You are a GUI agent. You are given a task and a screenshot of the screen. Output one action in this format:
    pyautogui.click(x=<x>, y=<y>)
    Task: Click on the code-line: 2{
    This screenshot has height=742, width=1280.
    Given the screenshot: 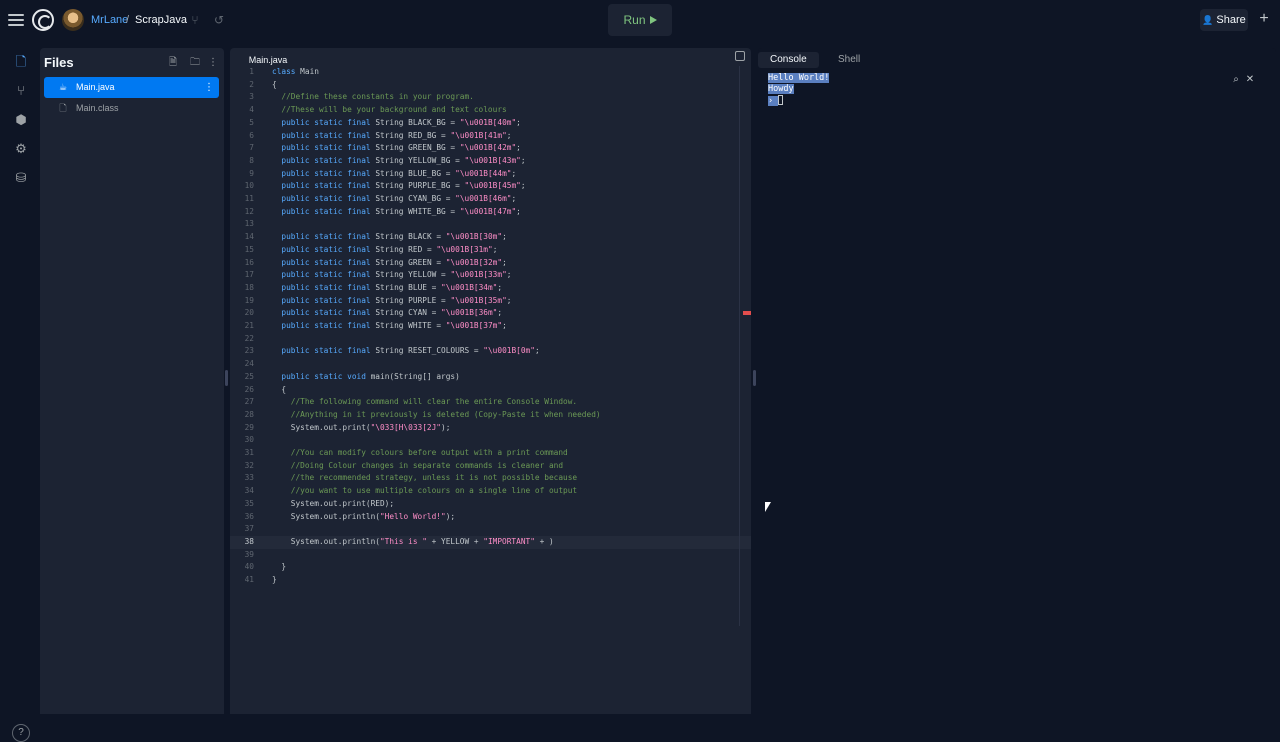 What is the action you would take?
    pyautogui.click(x=490, y=85)
    